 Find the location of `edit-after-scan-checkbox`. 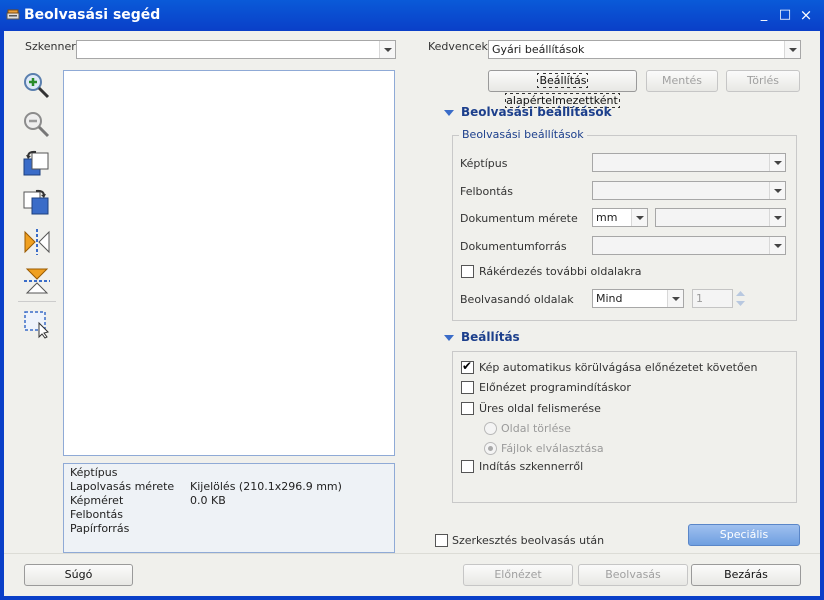

edit-after-scan-checkbox is located at coordinates (441, 540).